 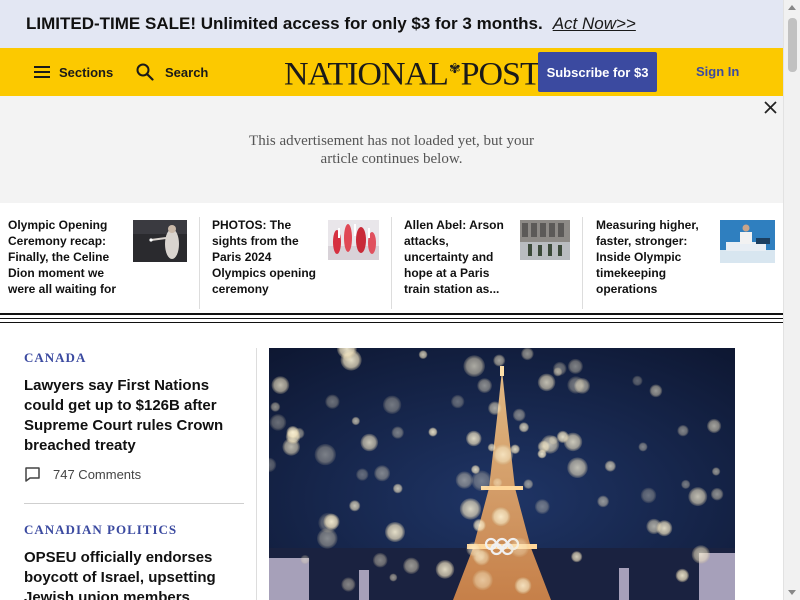 What do you see at coordinates (792, 45) in the screenshot?
I see `scrollbar-thumb` at bounding box center [792, 45].